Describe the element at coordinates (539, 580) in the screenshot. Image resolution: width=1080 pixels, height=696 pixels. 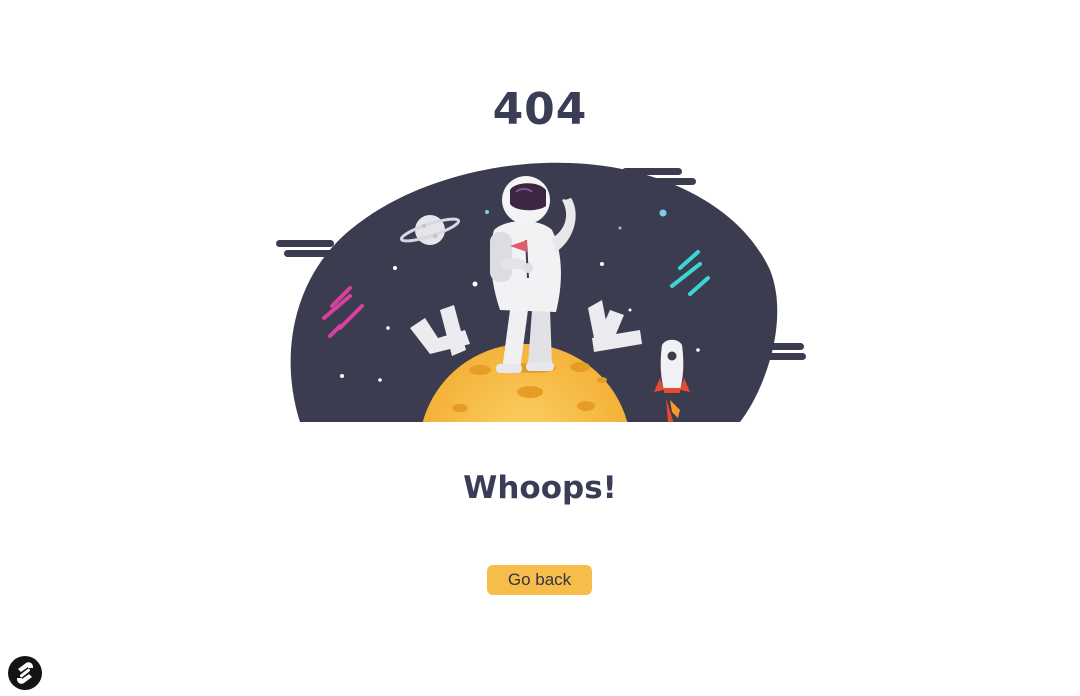
I see `go-back-button: Go back` at that location.